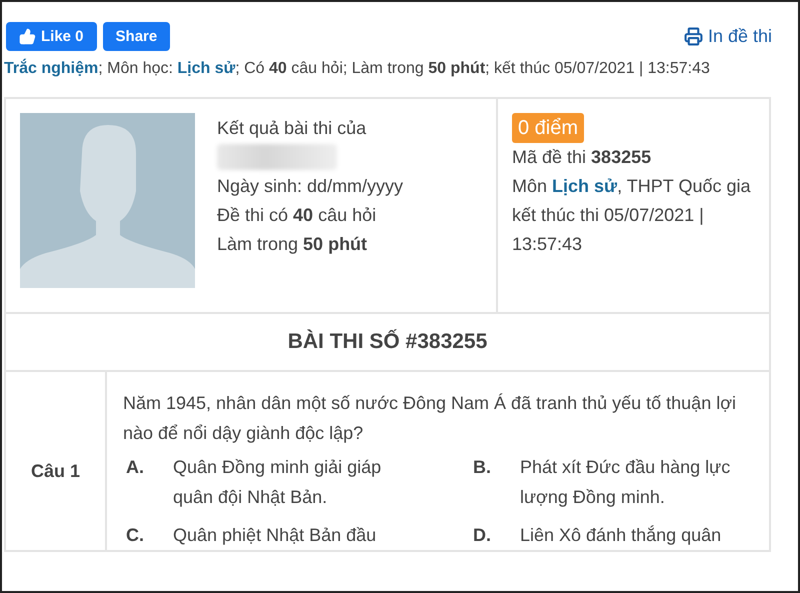 This screenshot has width=800, height=593. I want to click on option-text: Quân phiệt Nhật Bản đầu, so click(275, 535).